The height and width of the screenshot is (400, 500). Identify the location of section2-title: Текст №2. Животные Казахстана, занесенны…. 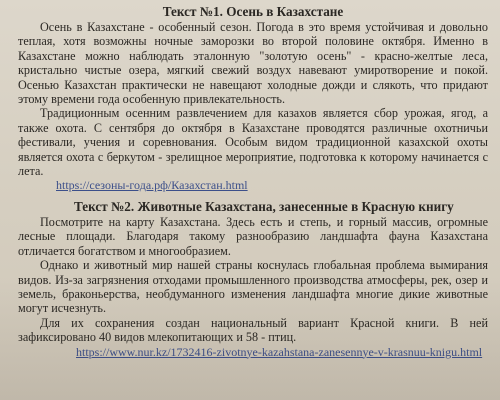
(264, 206).